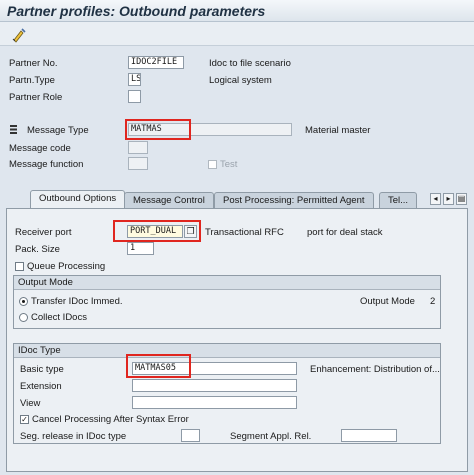  Describe the element at coordinates (244, 232) in the screenshot. I see `receiver-port-desc1: Transactional RFC` at that location.